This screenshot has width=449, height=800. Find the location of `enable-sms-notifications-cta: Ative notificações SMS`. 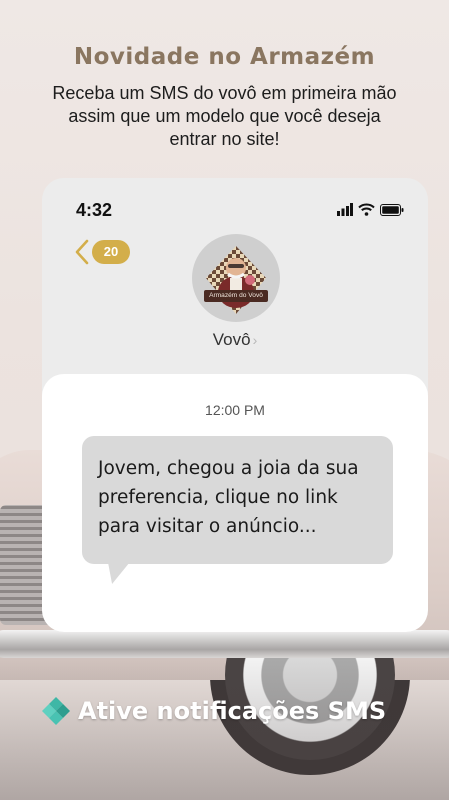

enable-sms-notifications-cta: Ative notificações SMS is located at coordinates (230, 711).